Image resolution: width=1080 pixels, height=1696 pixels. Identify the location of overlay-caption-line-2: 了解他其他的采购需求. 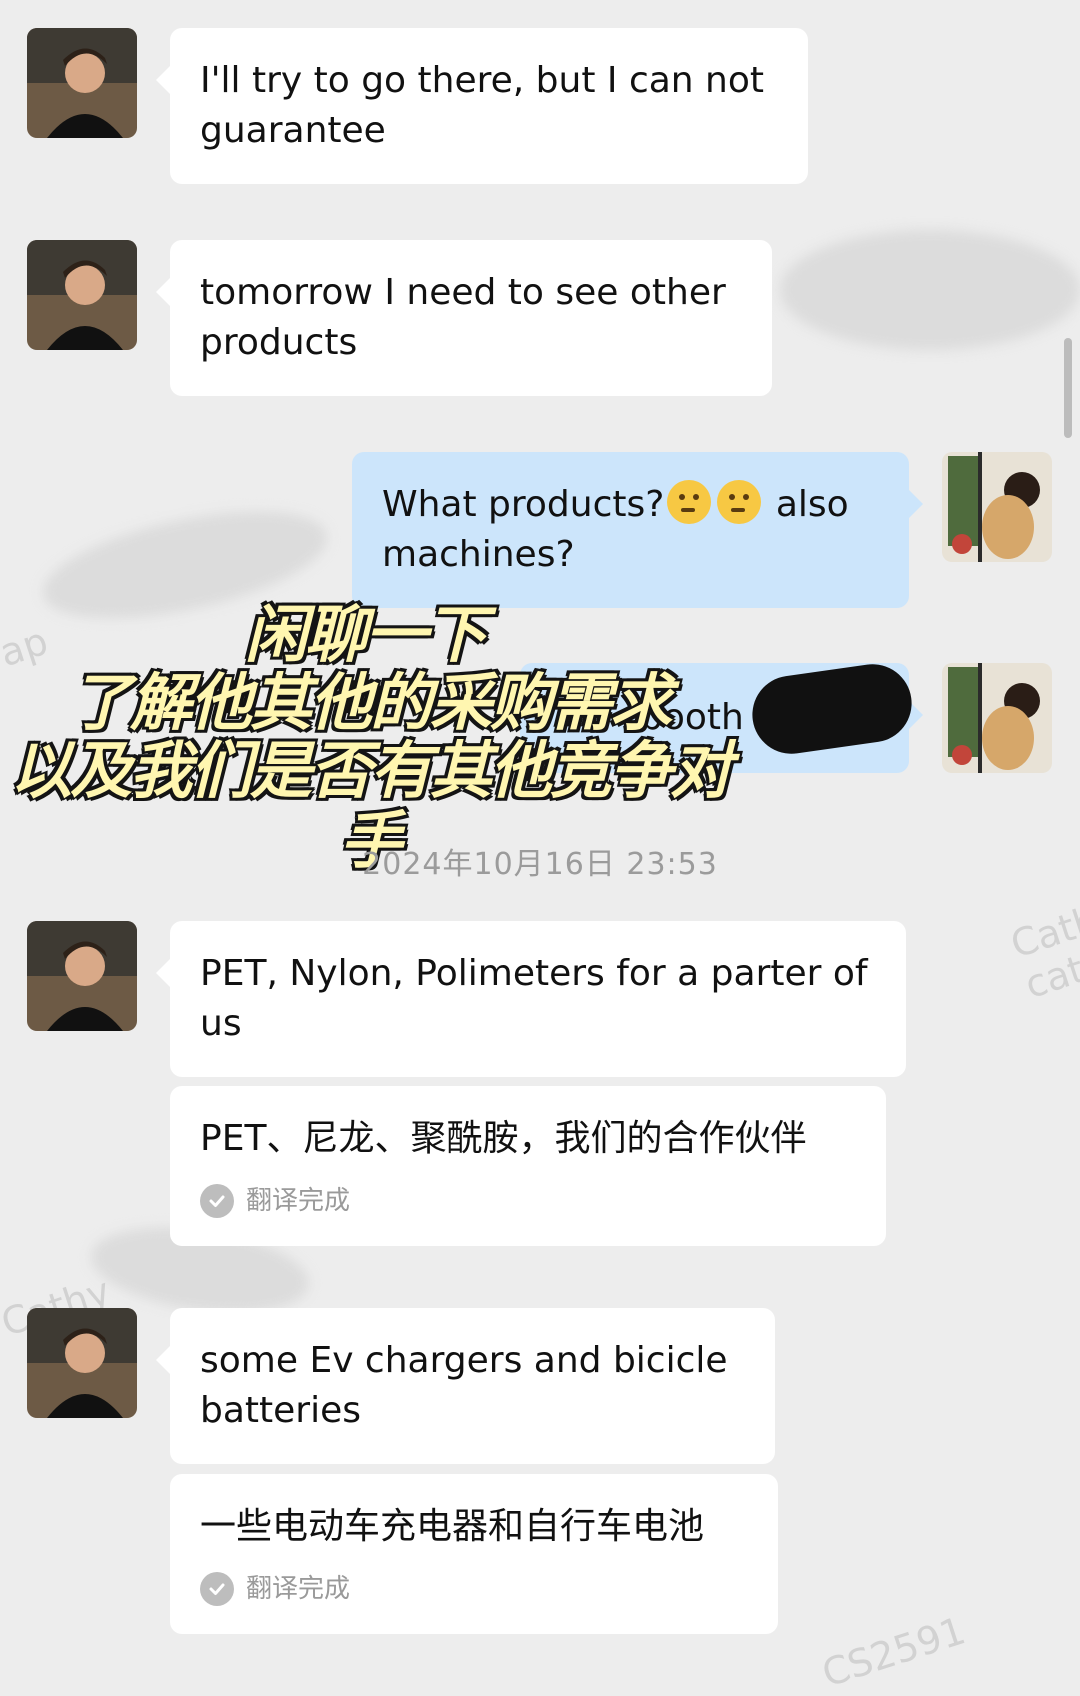
(371, 702).